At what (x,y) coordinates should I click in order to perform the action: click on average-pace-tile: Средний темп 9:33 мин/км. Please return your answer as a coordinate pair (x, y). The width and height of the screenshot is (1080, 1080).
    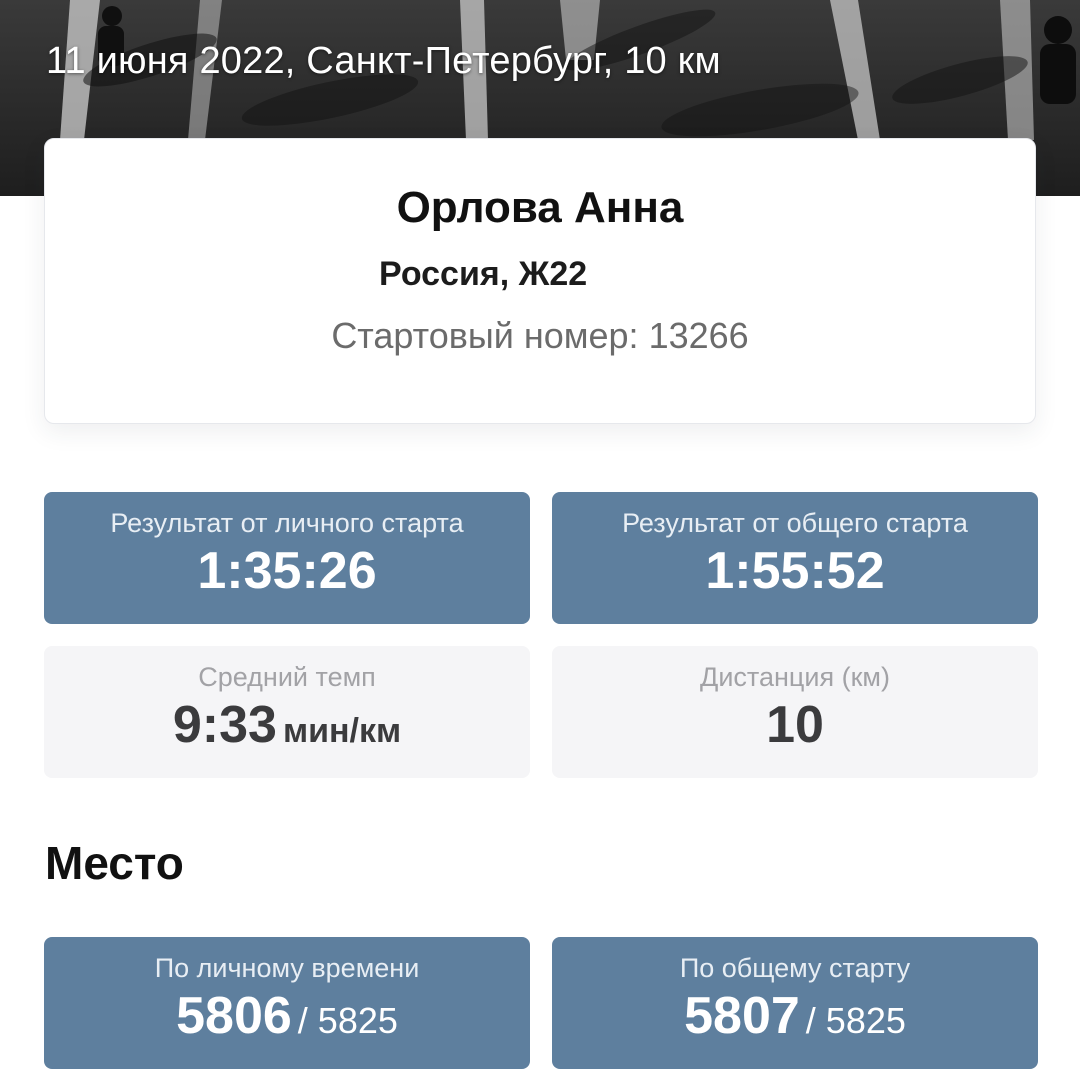
    Looking at the image, I should click on (287, 712).